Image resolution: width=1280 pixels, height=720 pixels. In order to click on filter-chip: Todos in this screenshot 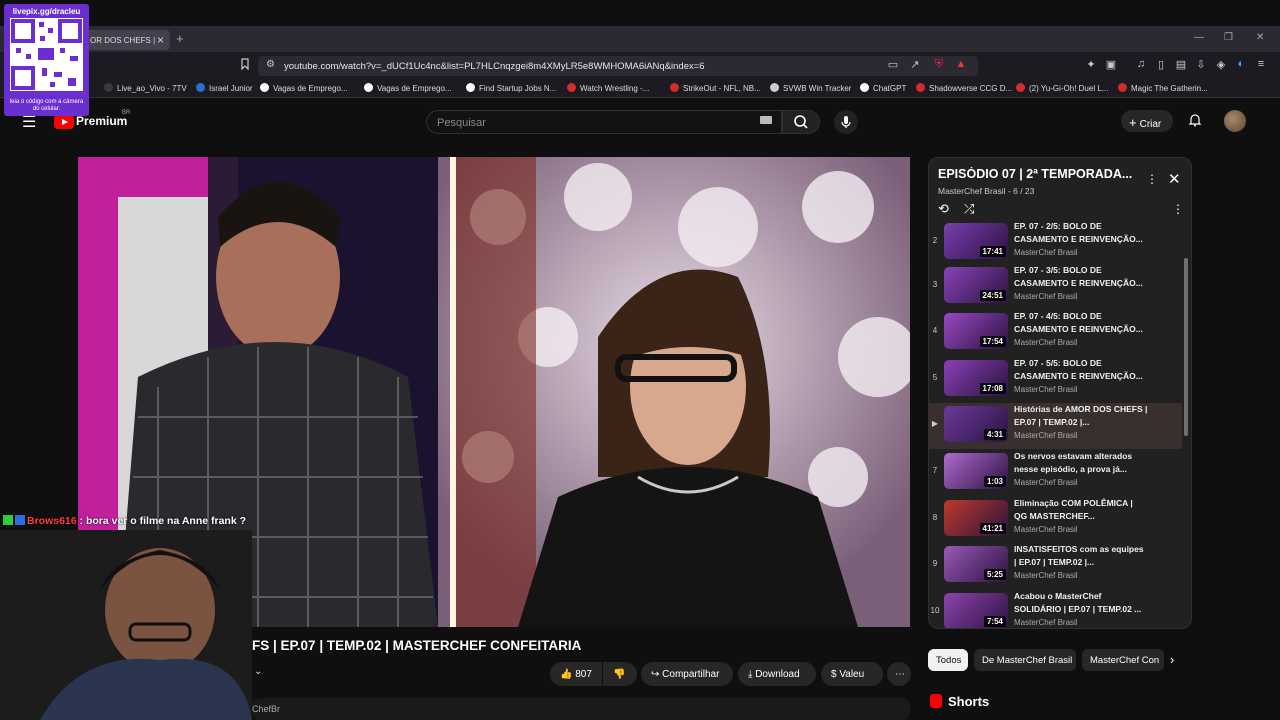, I will do `click(948, 660)`.